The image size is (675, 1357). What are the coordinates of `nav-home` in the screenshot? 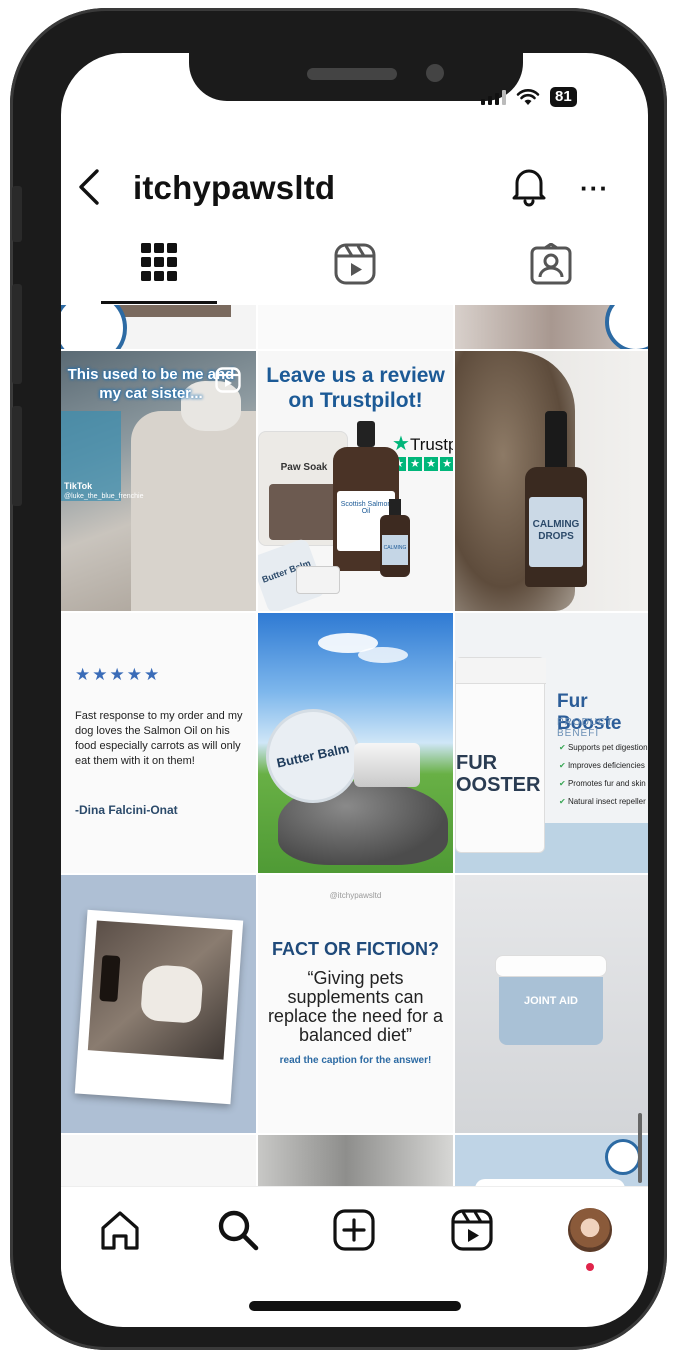 It's located at (120, 1230).